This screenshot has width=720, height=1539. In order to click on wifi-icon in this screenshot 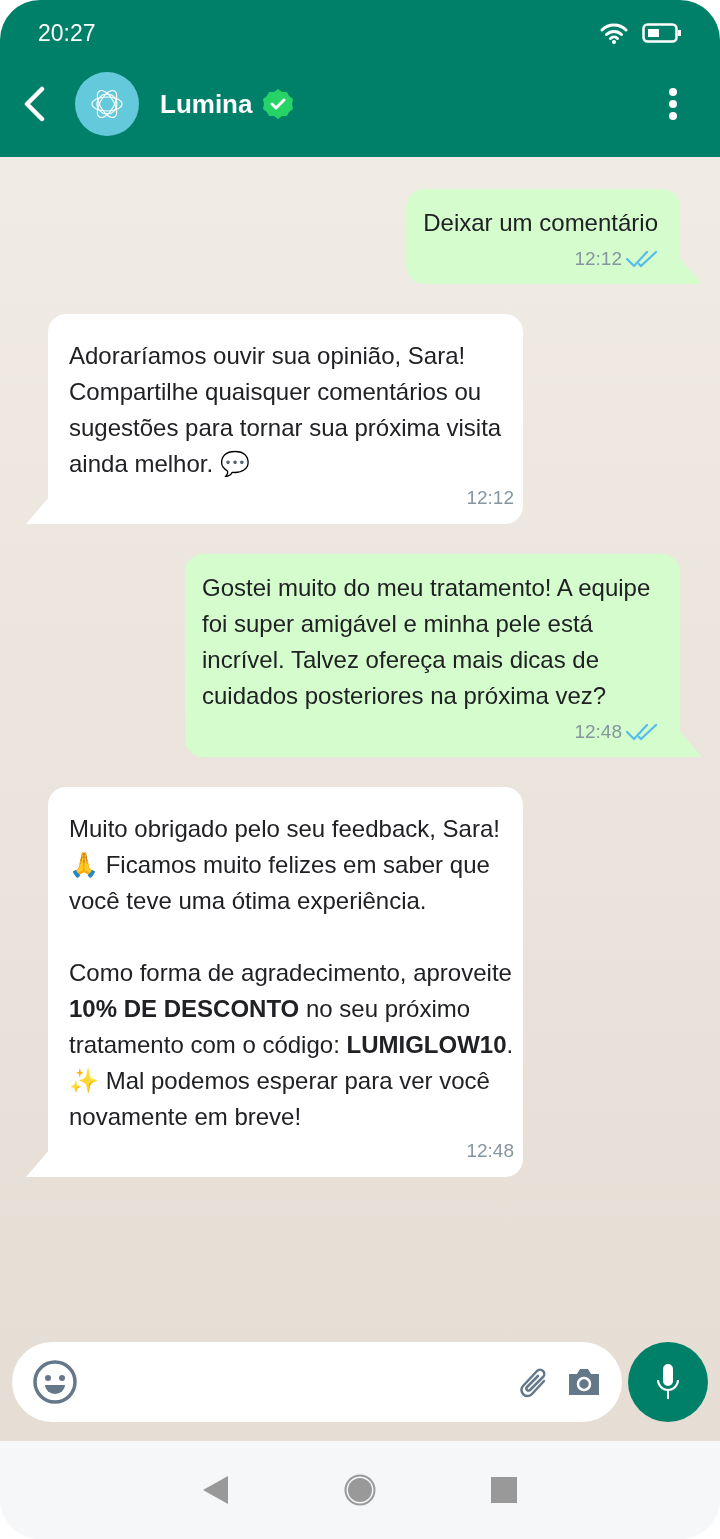, I will do `click(614, 33)`.